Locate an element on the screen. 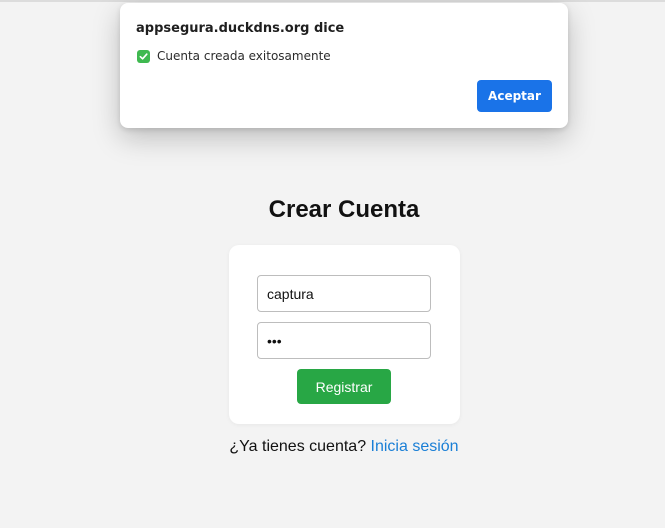 The width and height of the screenshot is (665, 528). dialog-title: appsegura.duckdns.org dice is located at coordinates (240, 28).